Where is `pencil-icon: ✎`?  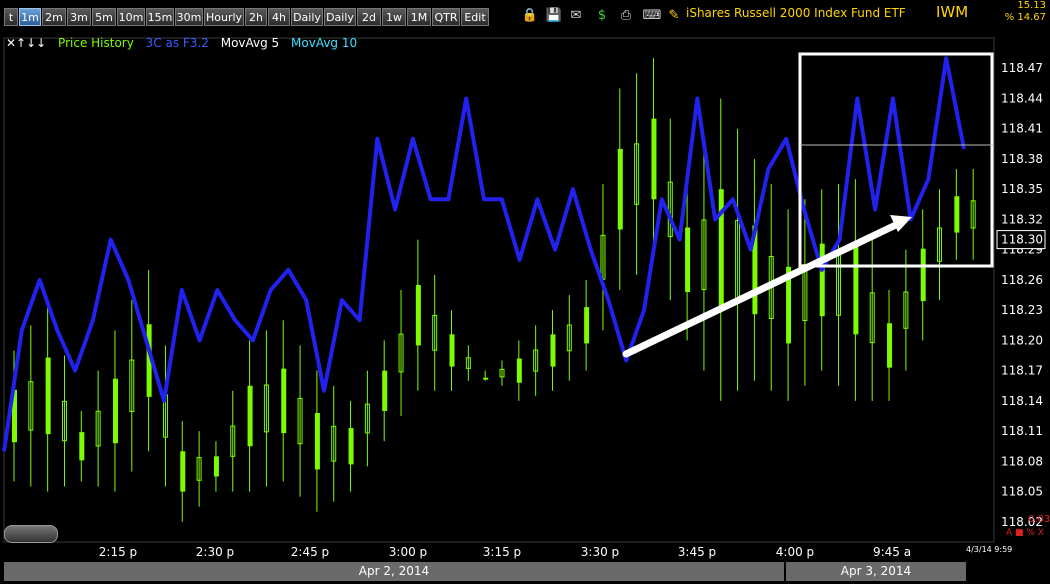 pencil-icon: ✎ is located at coordinates (674, 16).